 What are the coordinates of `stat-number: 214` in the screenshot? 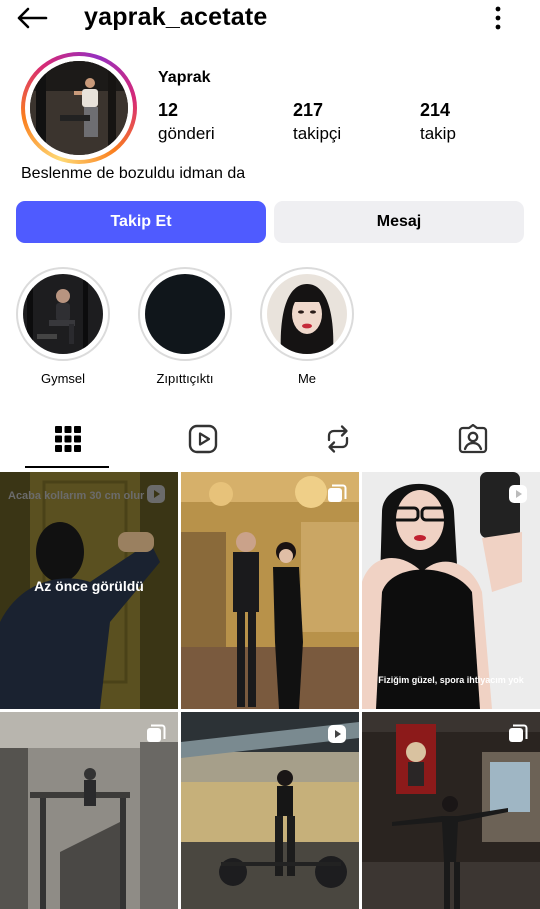 It's located at (435, 110).